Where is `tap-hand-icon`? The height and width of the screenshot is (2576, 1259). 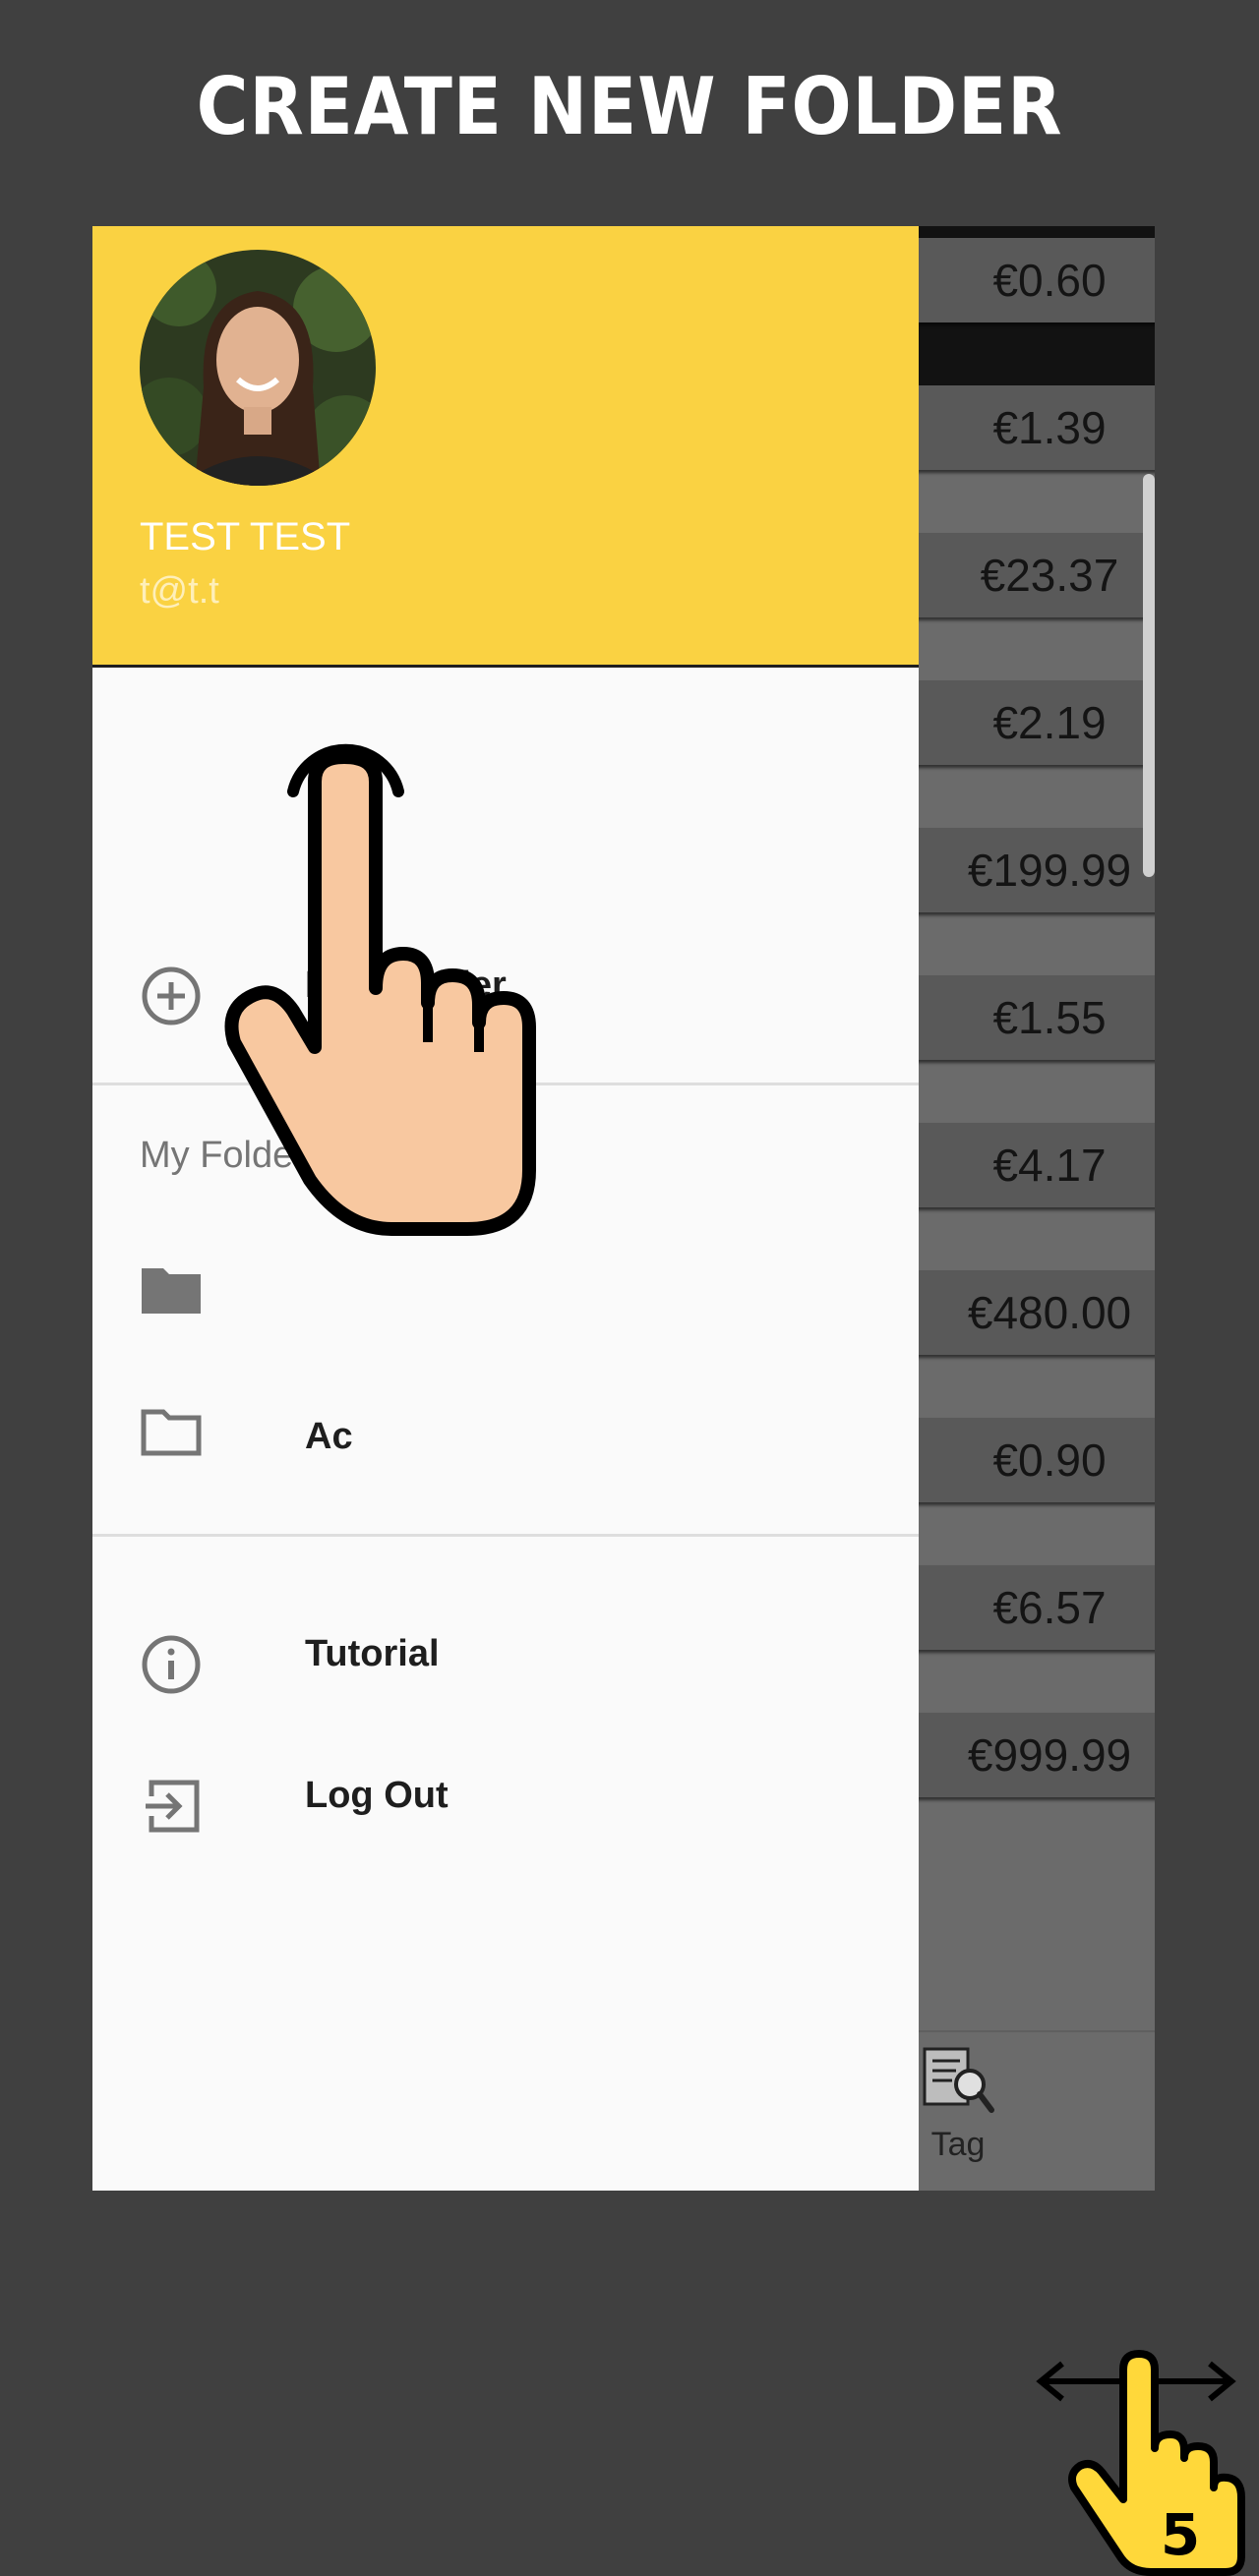
tap-hand-icon is located at coordinates (380, 989).